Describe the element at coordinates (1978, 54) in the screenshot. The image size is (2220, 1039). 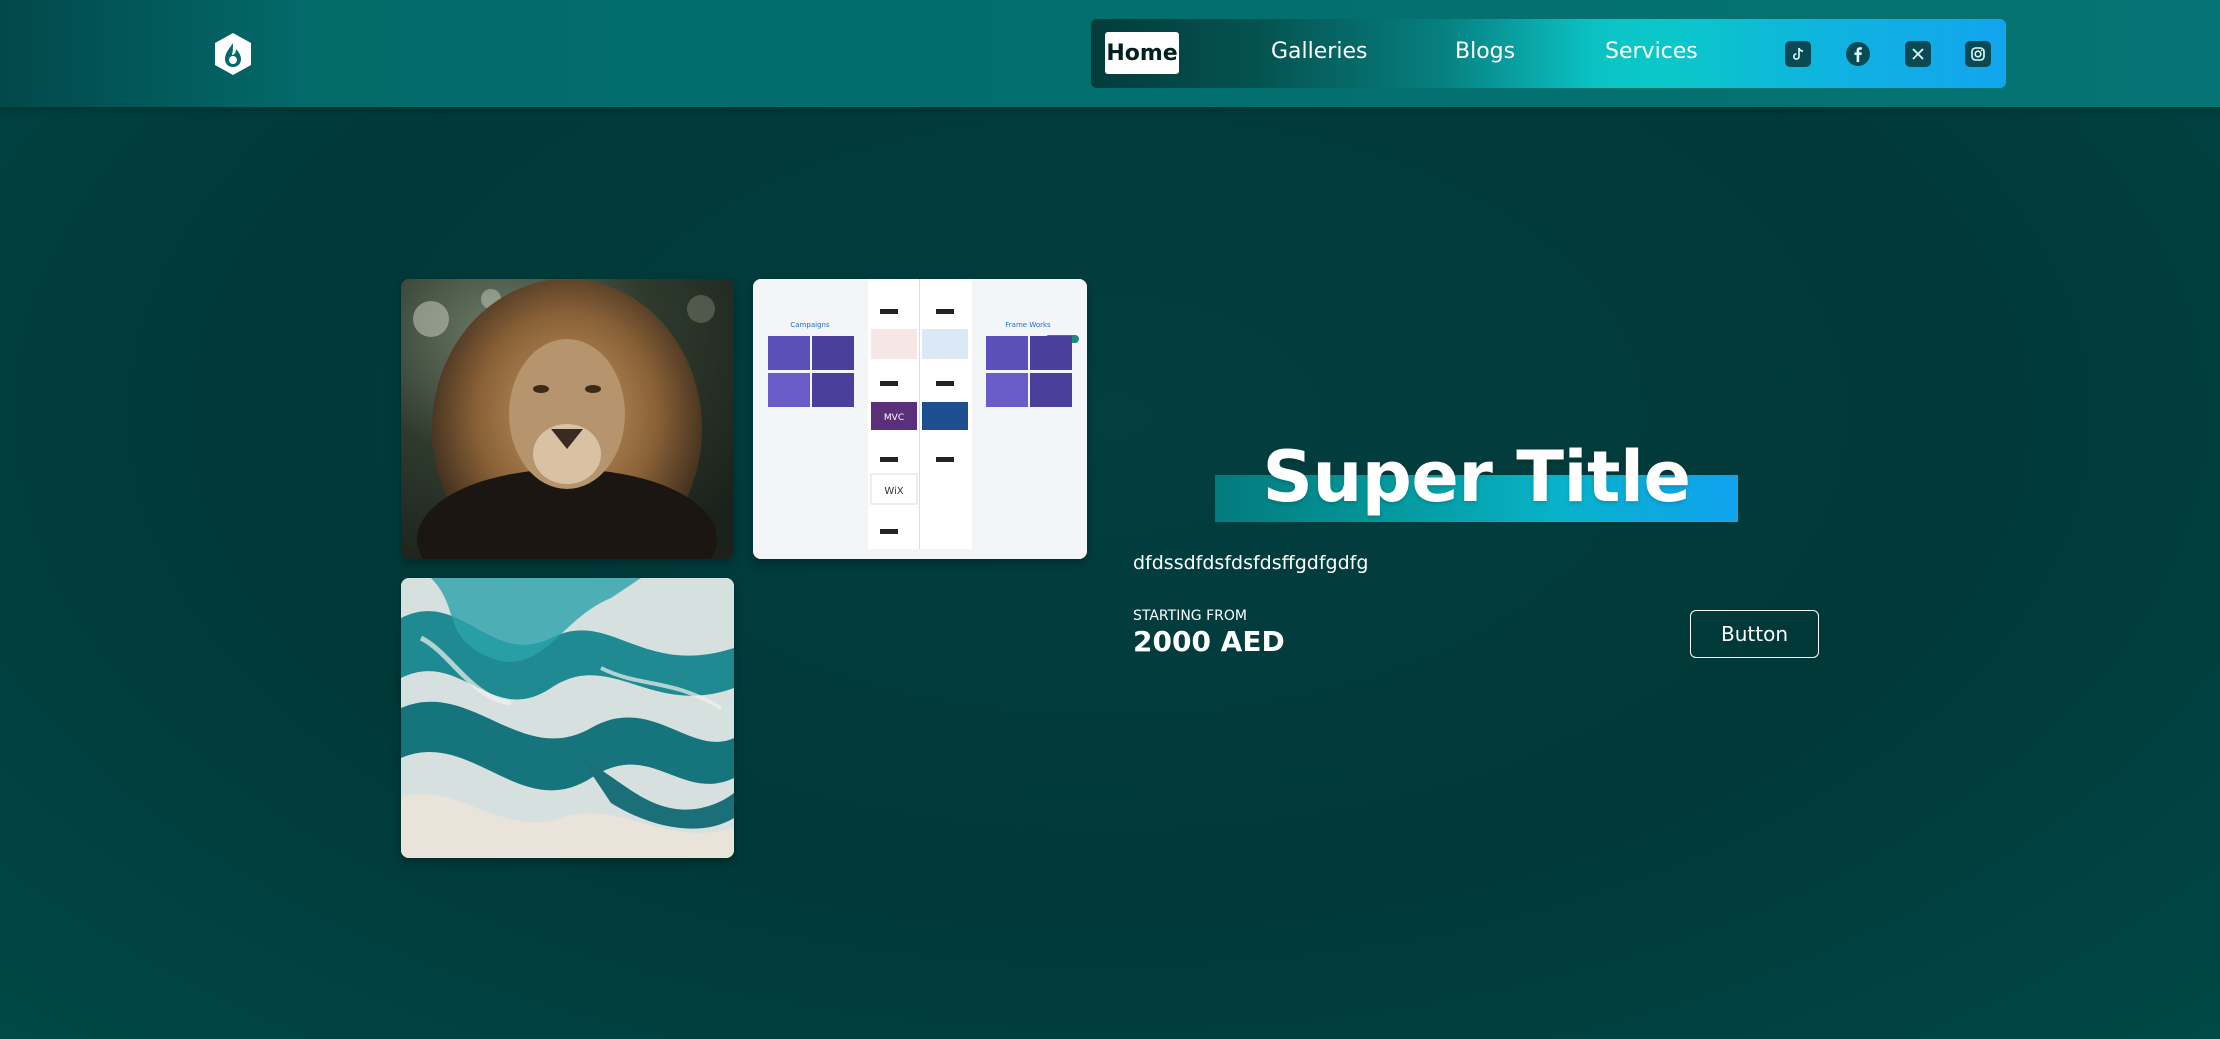
I see `instagram-icon` at that location.